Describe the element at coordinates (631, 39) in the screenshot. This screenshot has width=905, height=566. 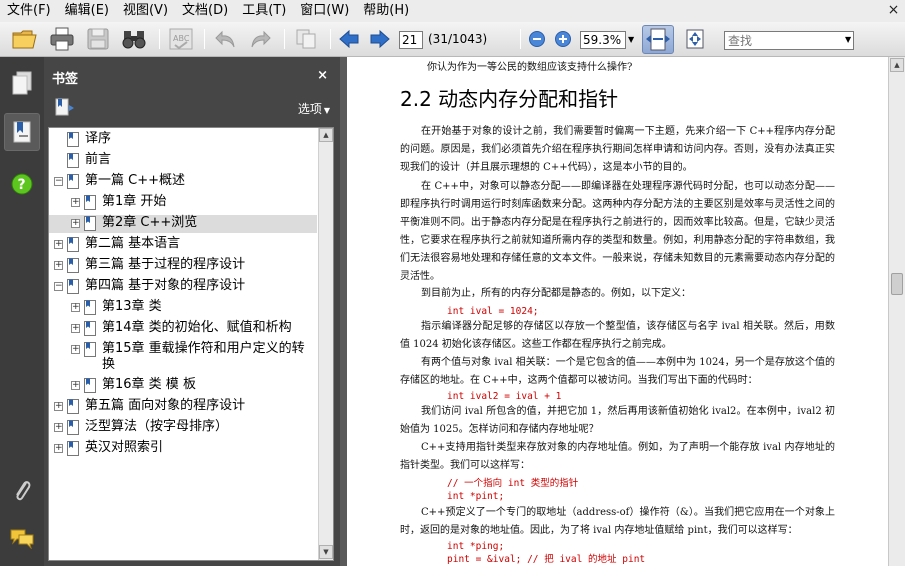
I see `zoom-dropdown-chevron-icon: ▼` at that location.